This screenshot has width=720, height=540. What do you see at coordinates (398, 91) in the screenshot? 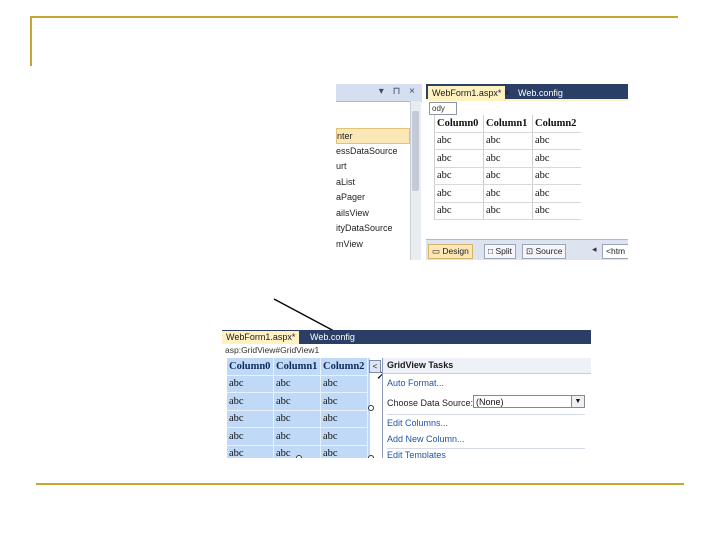
I see `panel-pin-close-icons: ▾ ⊓ ×` at bounding box center [398, 91].